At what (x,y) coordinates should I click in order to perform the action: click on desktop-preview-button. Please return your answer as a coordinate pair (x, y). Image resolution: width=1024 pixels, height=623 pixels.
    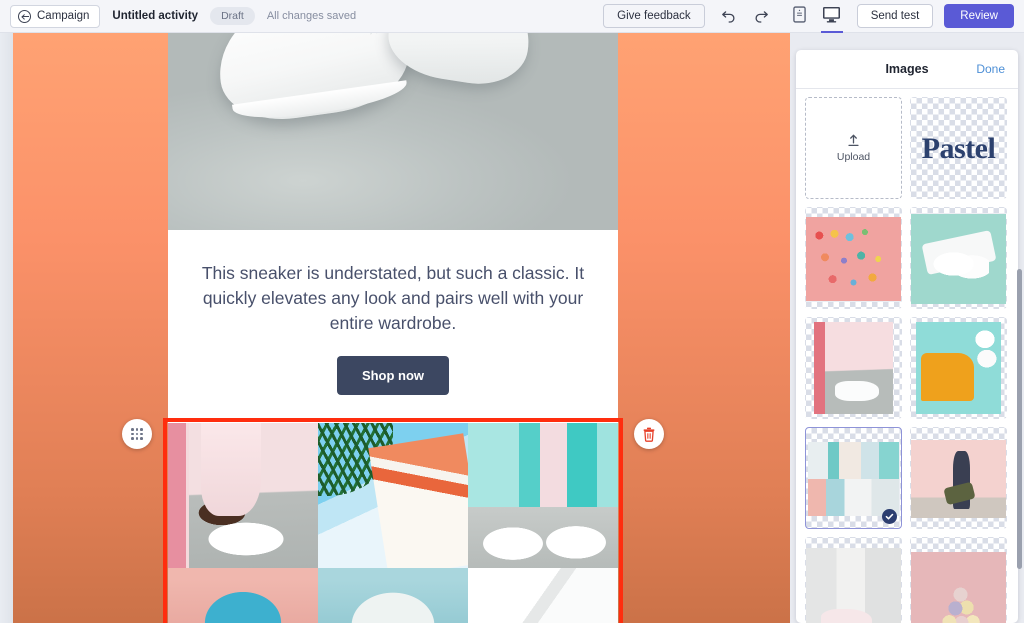
    Looking at the image, I should click on (832, 17).